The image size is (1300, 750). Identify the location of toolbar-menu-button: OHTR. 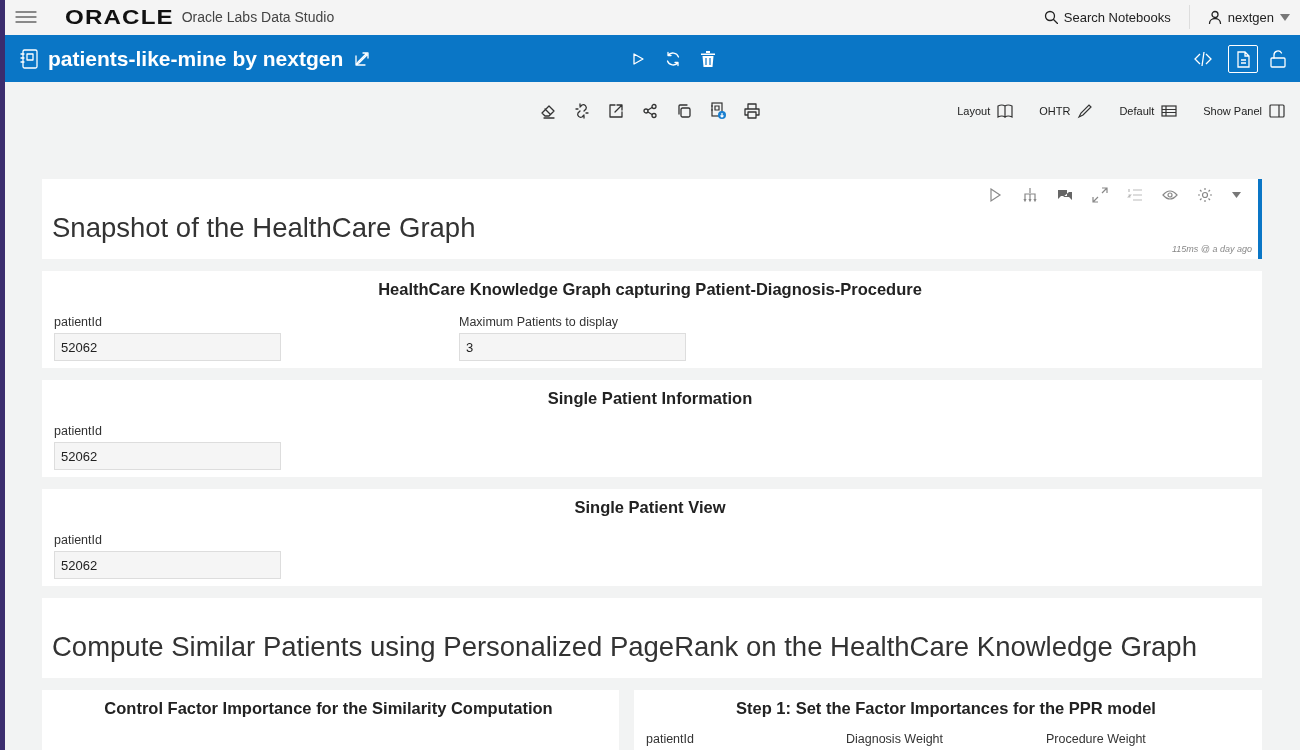
(1066, 110).